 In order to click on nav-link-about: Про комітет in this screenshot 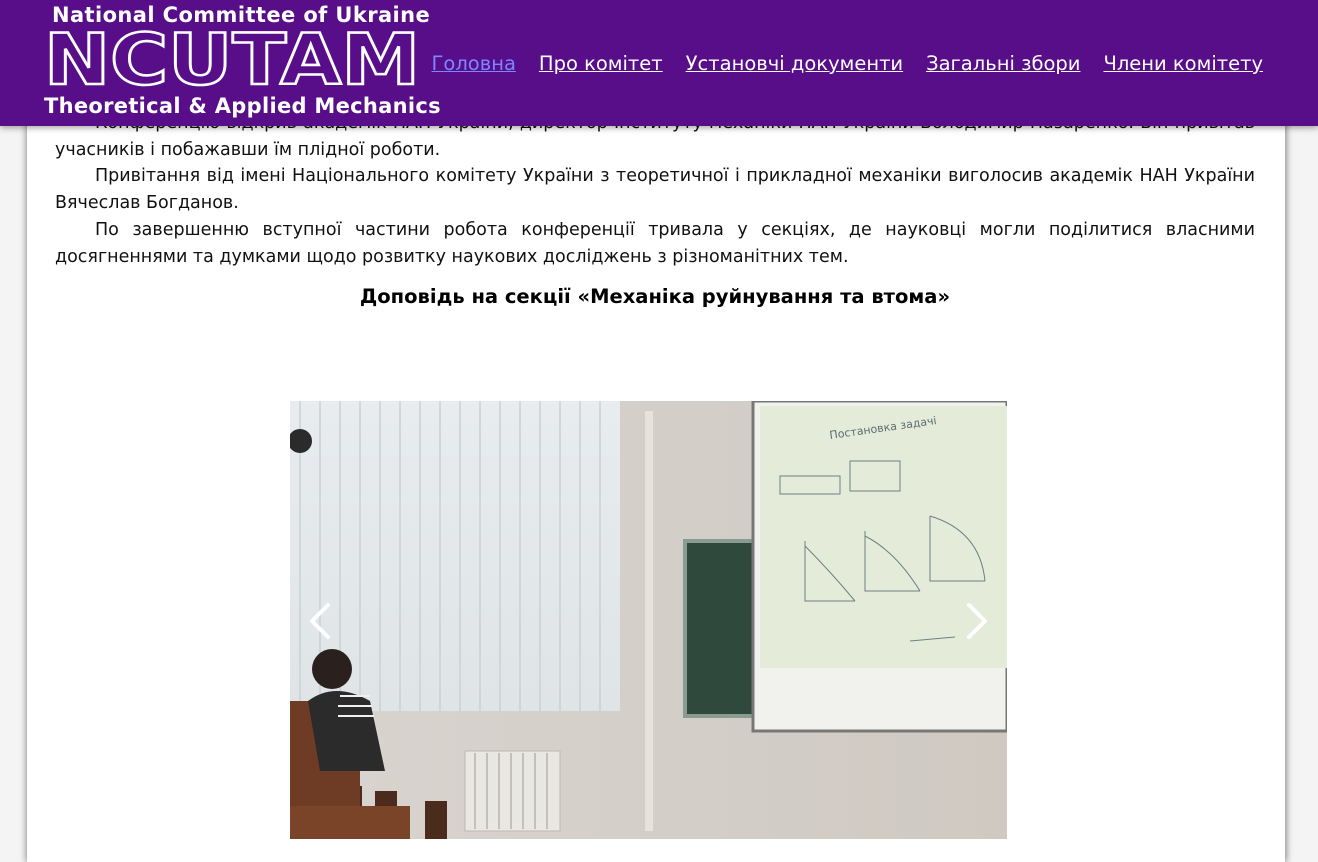, I will do `click(601, 63)`.